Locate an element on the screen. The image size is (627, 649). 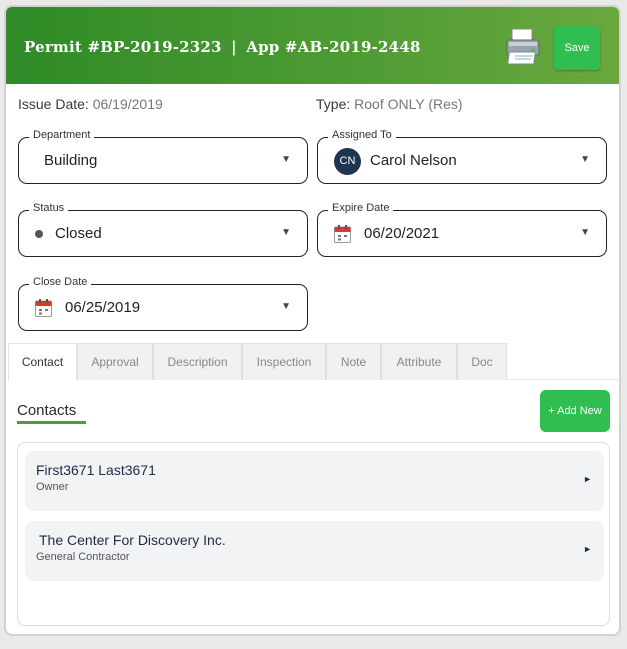
department-value: Building is located at coordinates (71, 160).